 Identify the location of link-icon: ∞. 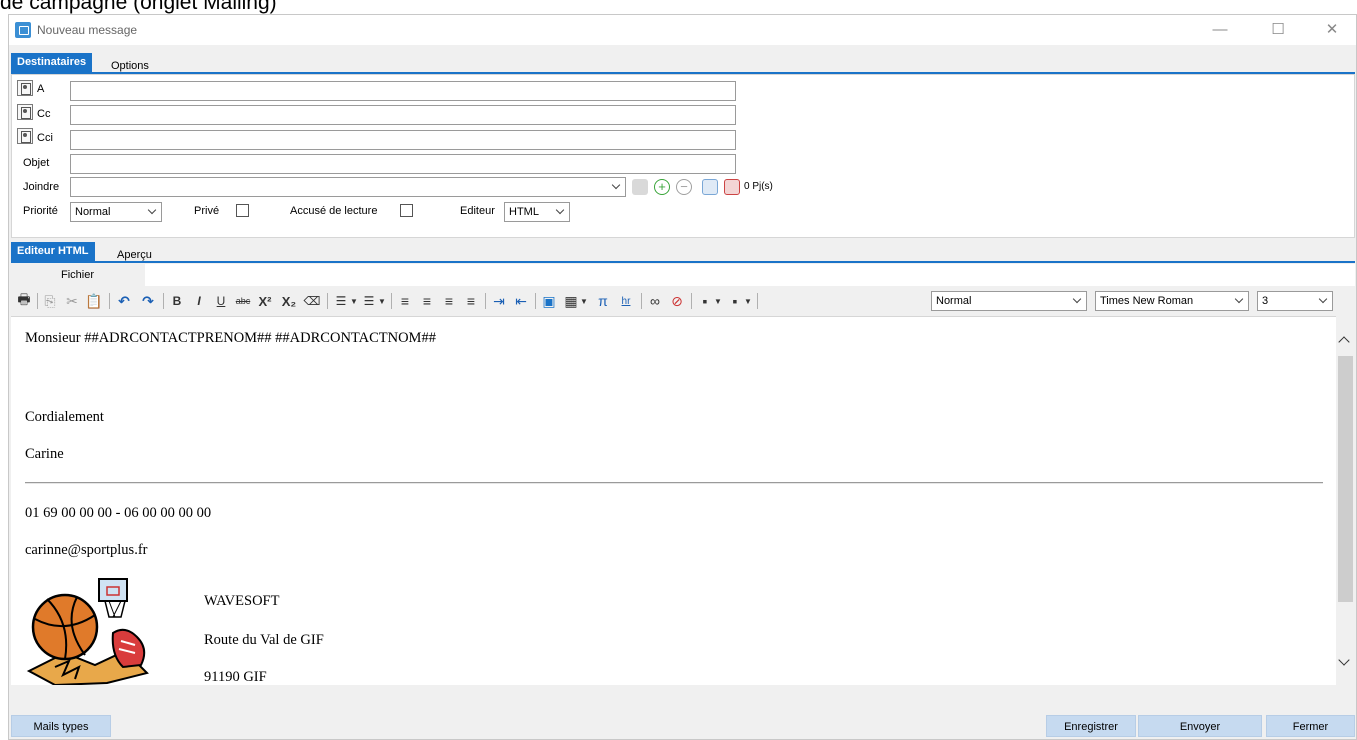
(655, 301).